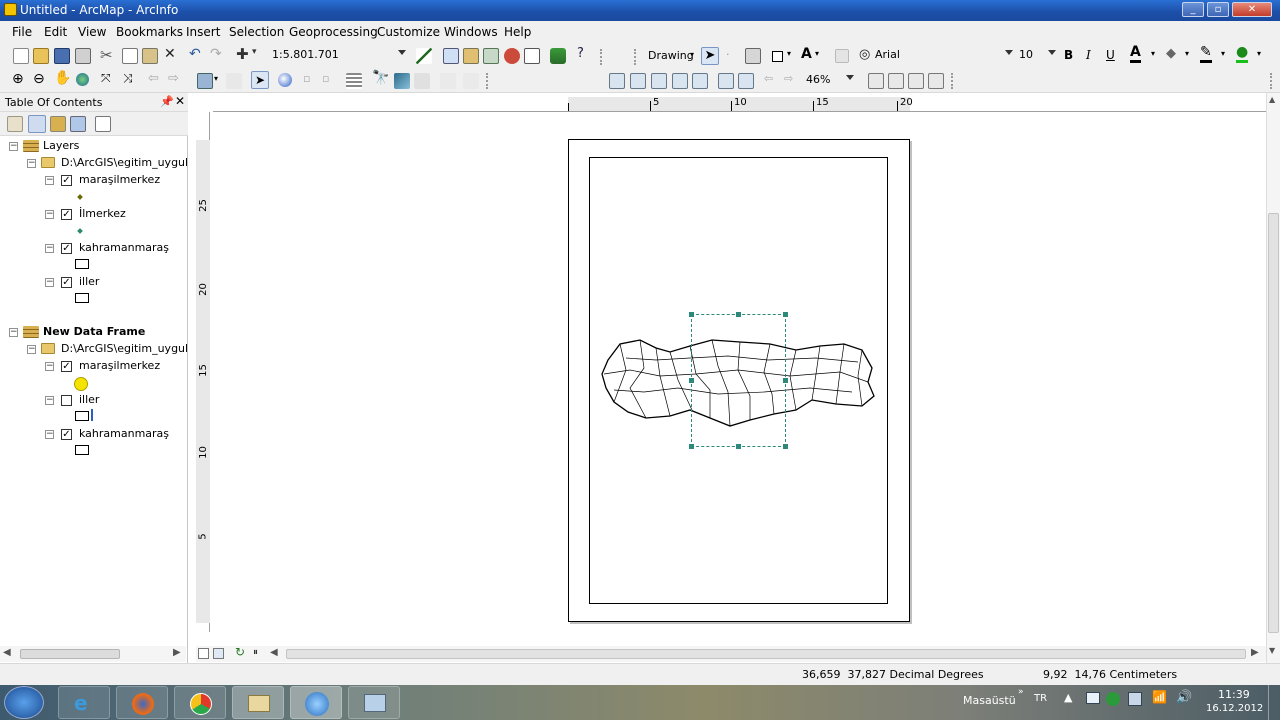 The height and width of the screenshot is (720, 1280). I want to click on taskbar-explorer, so click(258, 702).